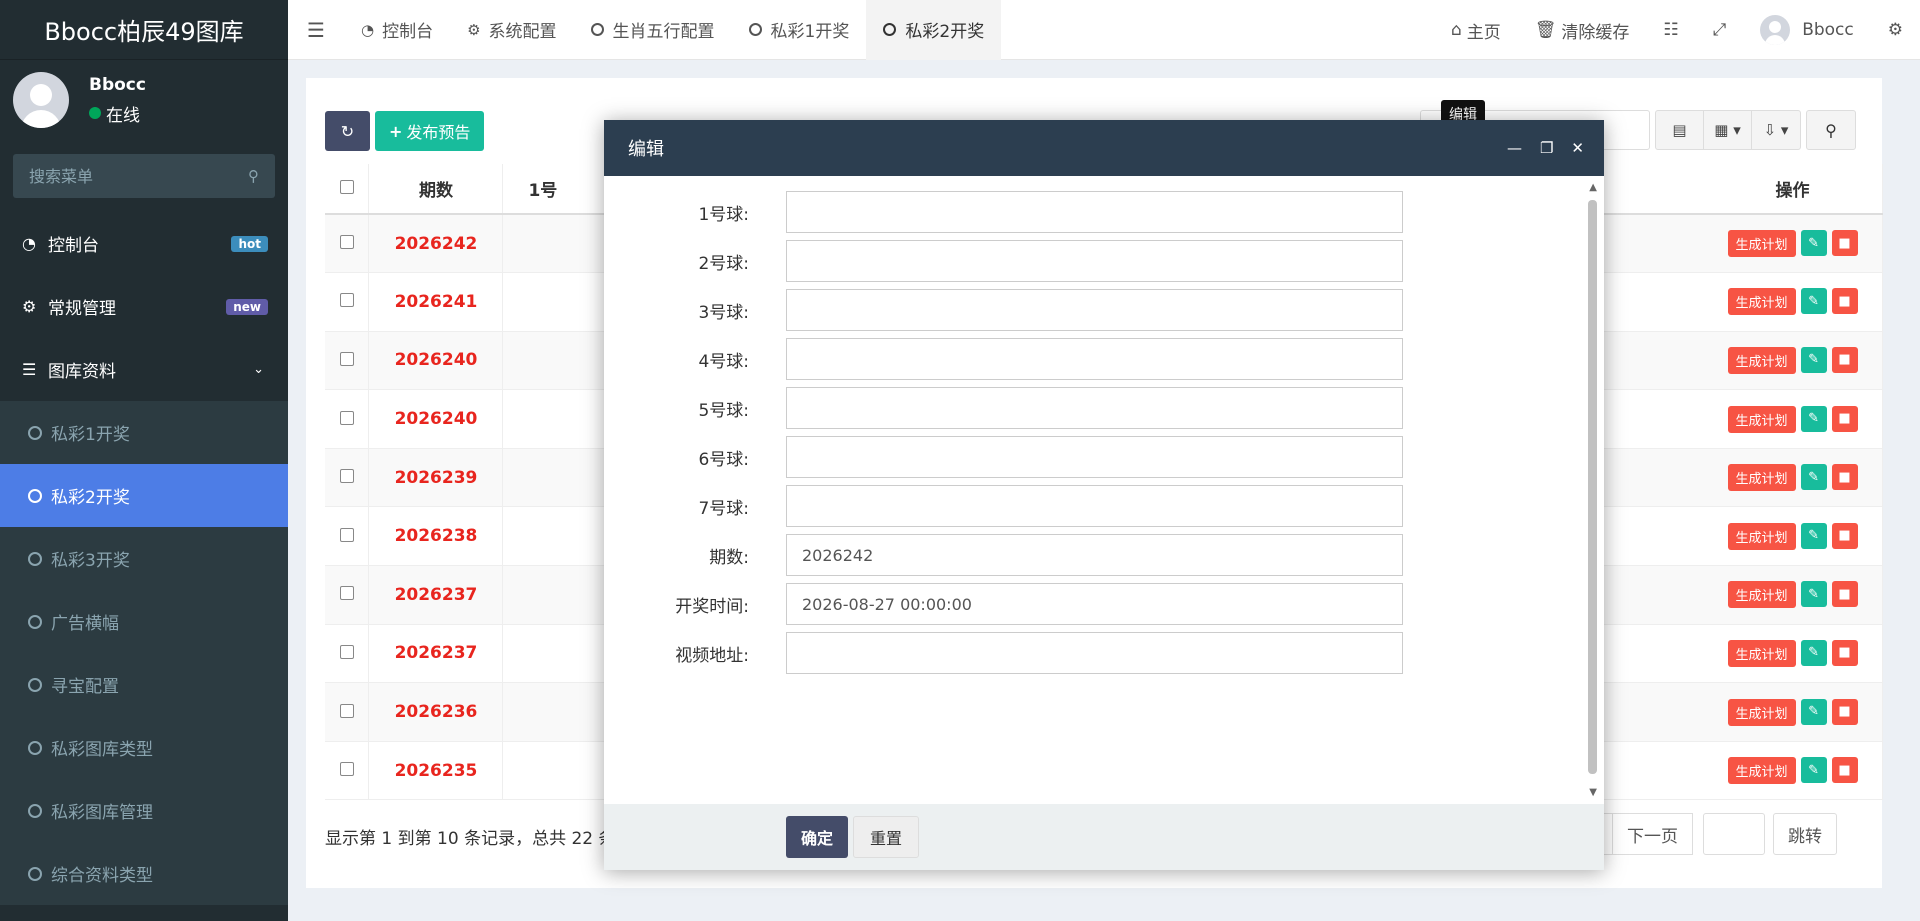 Image resolution: width=1920 pixels, height=921 pixels. Describe the element at coordinates (723, 508) in the screenshot. I see `form-label: 7号球:` at that location.